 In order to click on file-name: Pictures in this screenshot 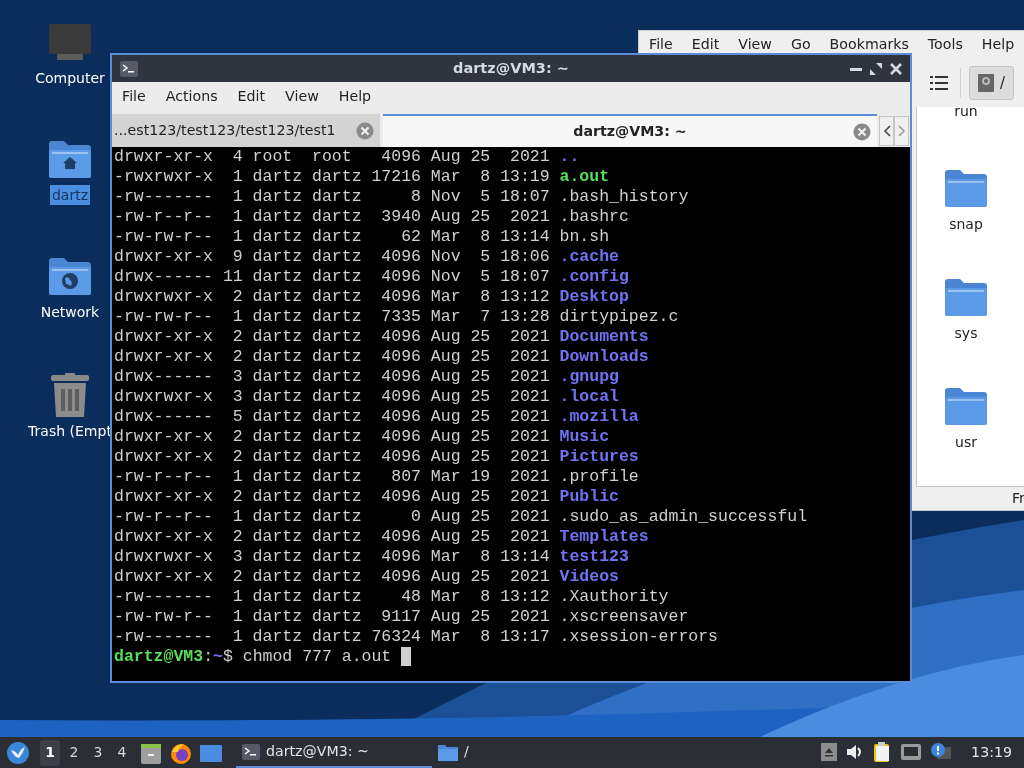, I will do `click(599, 457)`.